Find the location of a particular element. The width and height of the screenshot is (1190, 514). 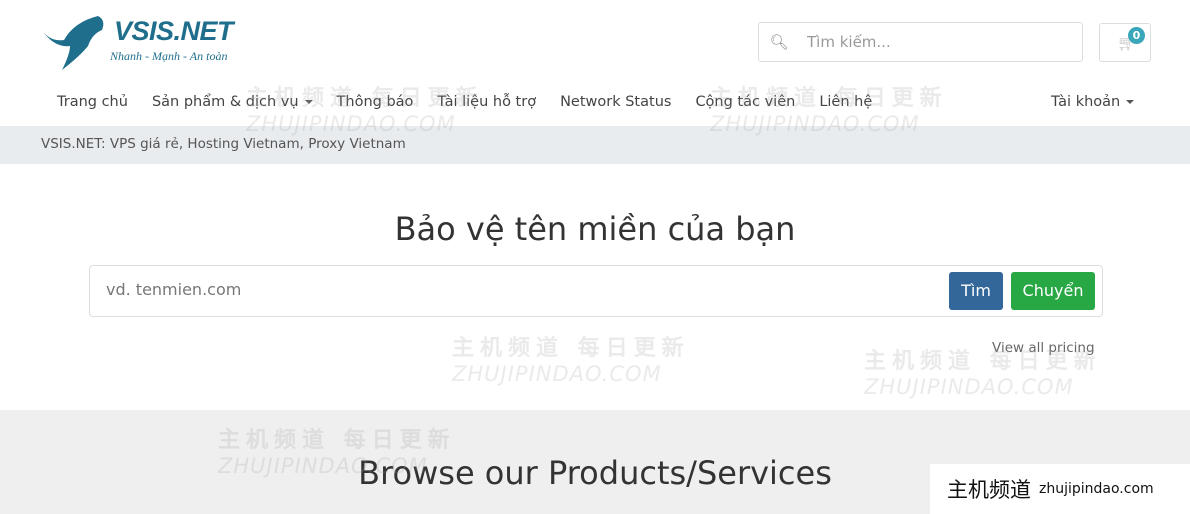

nav-announcements: Thông báo is located at coordinates (375, 102).